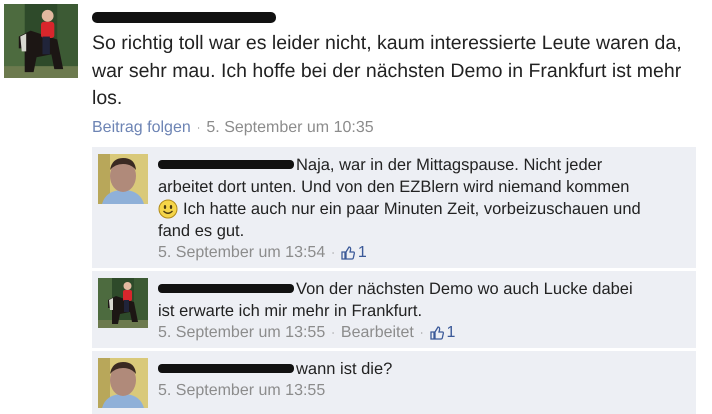 The height and width of the screenshot is (414, 712). What do you see at coordinates (290, 311) in the screenshot?
I see `comment-text: ist erwarte ich mir mehr in Frankfurt.` at bounding box center [290, 311].